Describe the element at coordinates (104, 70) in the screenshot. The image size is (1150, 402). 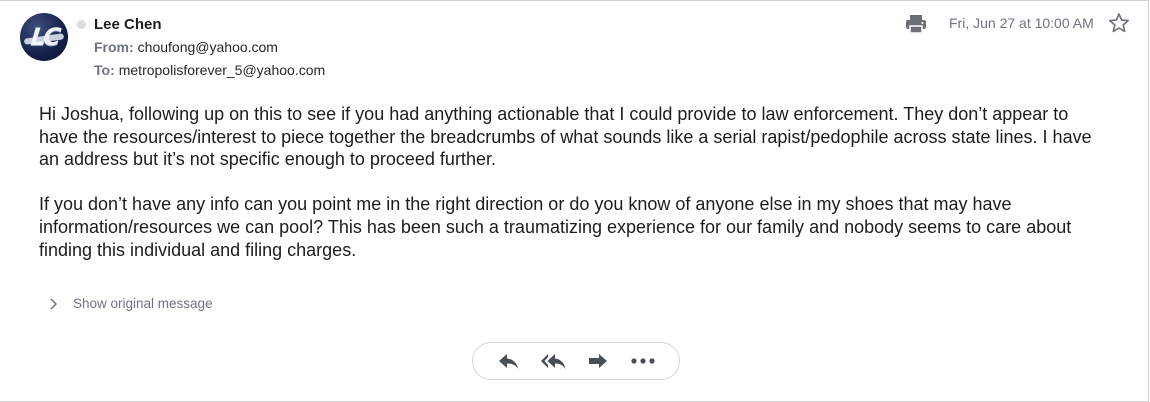
I see `to-label: To:` at that location.